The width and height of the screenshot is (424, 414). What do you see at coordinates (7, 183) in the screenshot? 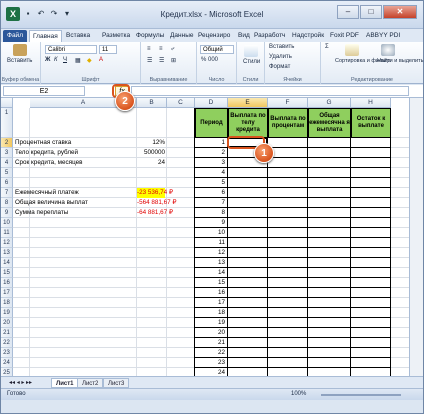
I see `row-header-6: 6` at bounding box center [7, 183].